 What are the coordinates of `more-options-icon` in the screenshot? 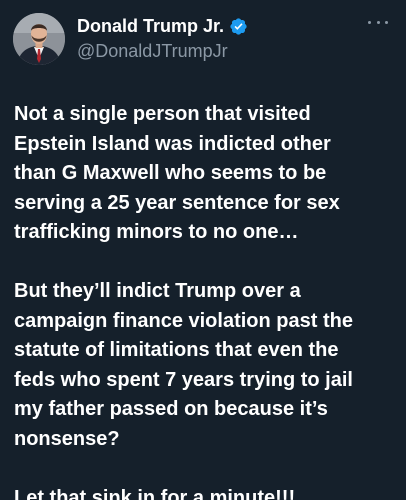 It's located at (378, 22).